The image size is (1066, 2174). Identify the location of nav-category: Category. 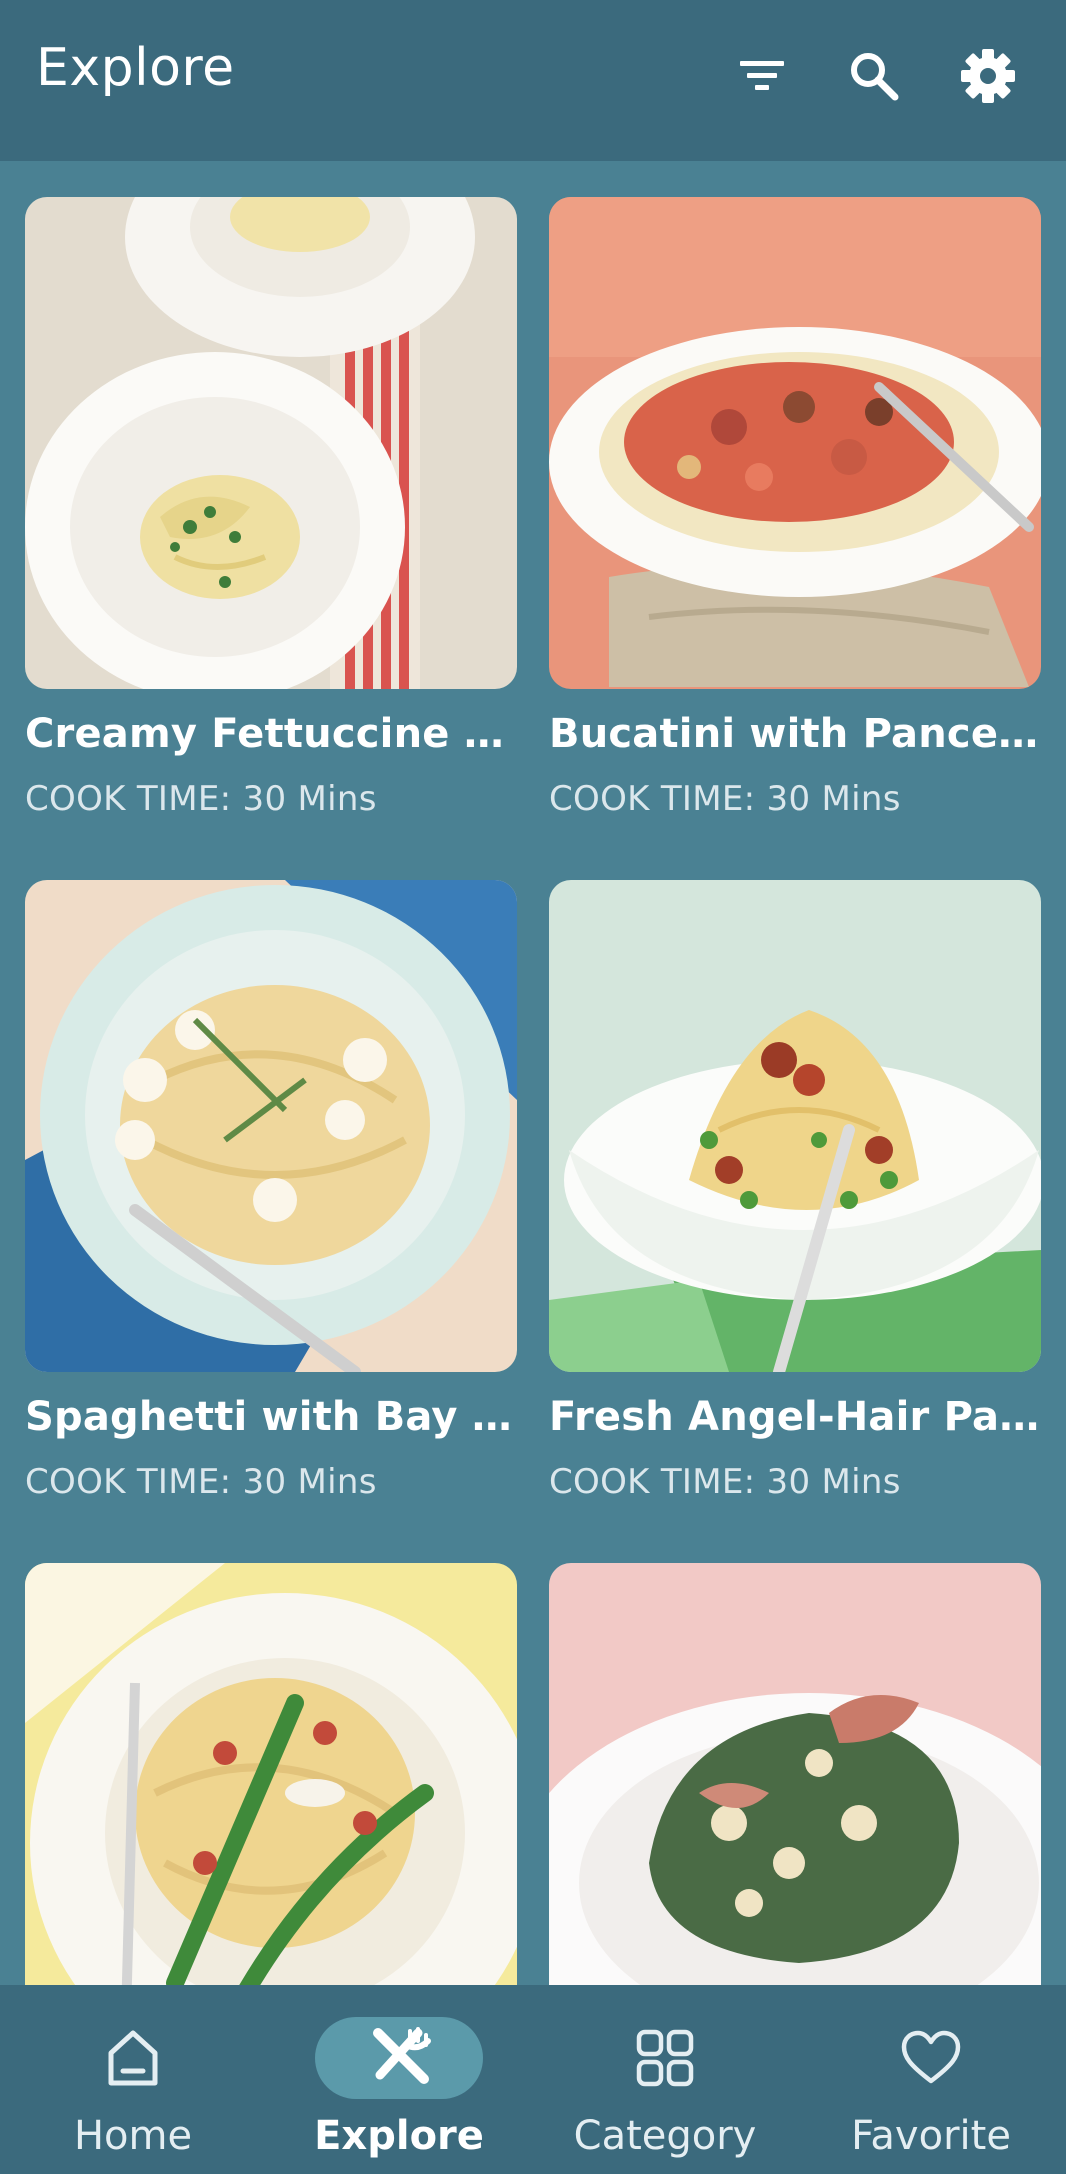
(665, 2079).